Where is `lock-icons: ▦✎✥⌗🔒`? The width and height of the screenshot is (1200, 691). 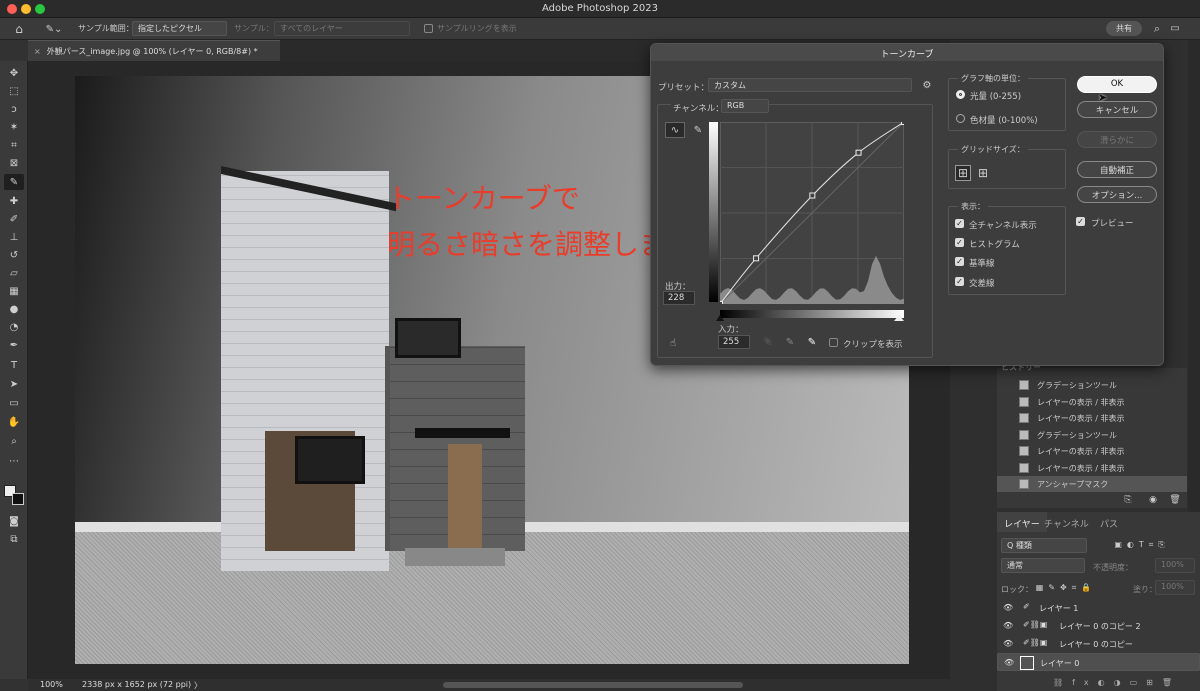
lock-icons: ▦✎✥⌗🔒 is located at coordinates (1066, 588).